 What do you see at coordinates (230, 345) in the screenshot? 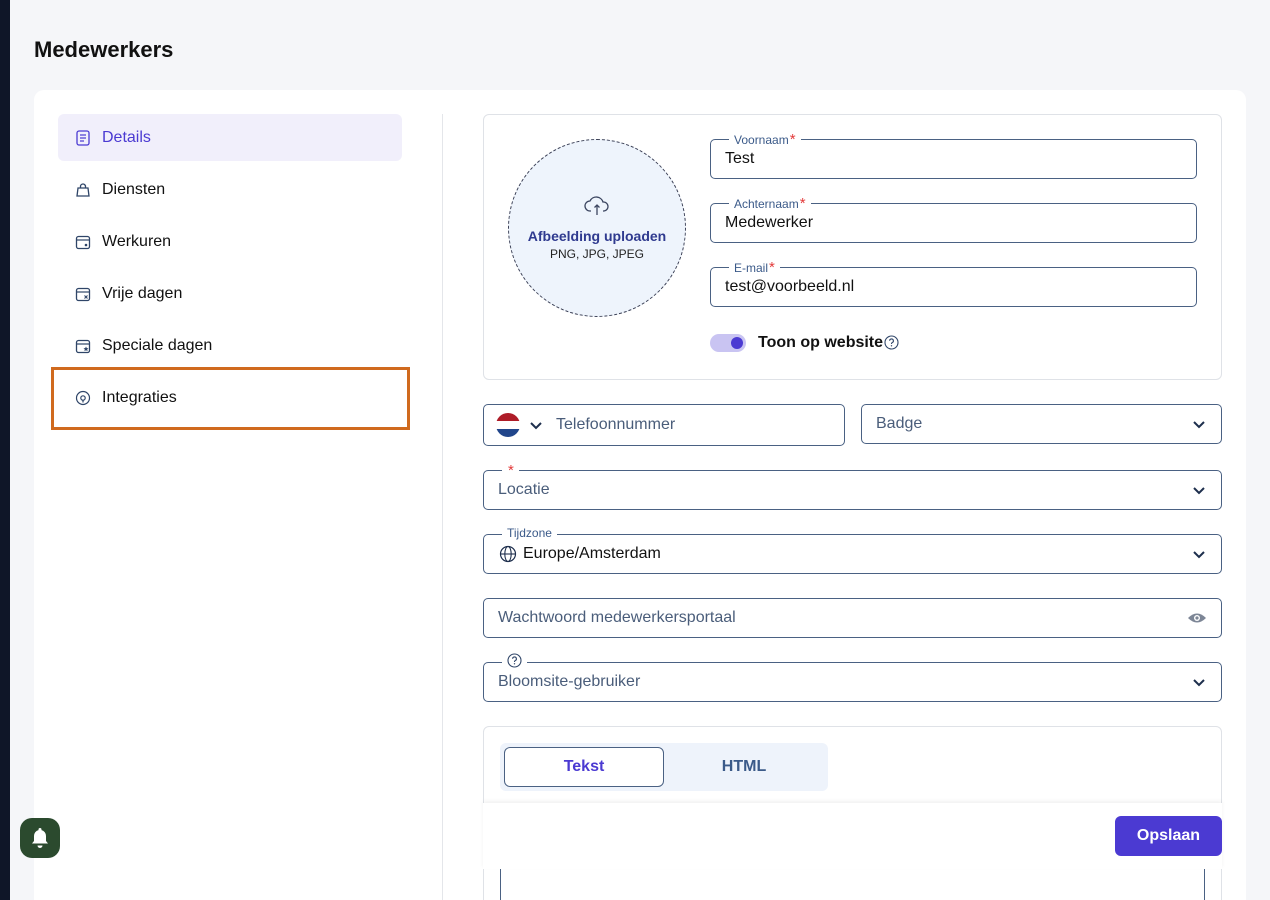
I see `sidebar-item-speciale-dagen: Speciale dagen` at bounding box center [230, 345].